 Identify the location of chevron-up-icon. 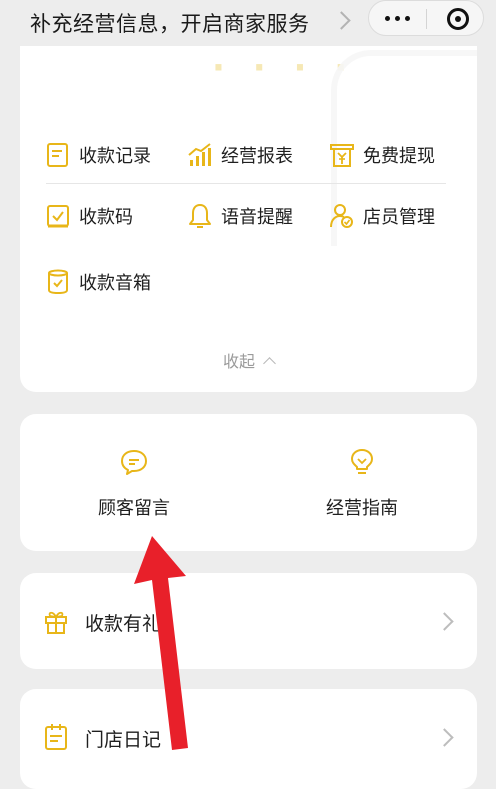
(269, 363).